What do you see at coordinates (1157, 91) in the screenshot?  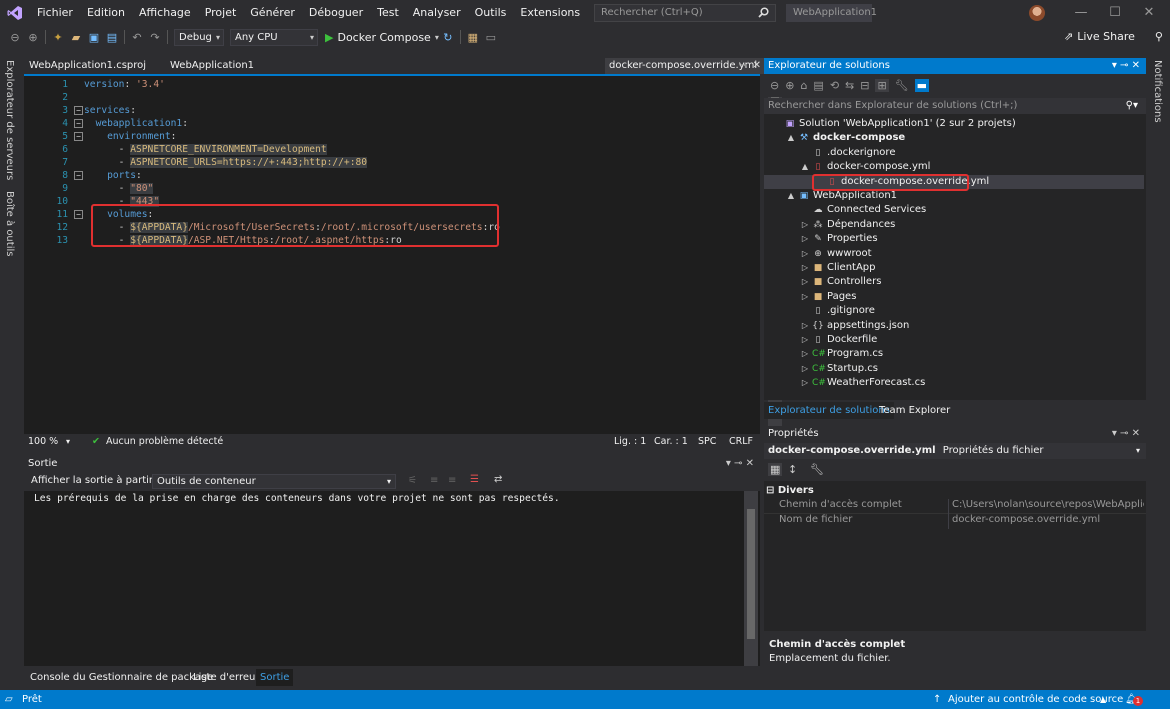 I see `notifications-tab: Notifications` at bounding box center [1157, 91].